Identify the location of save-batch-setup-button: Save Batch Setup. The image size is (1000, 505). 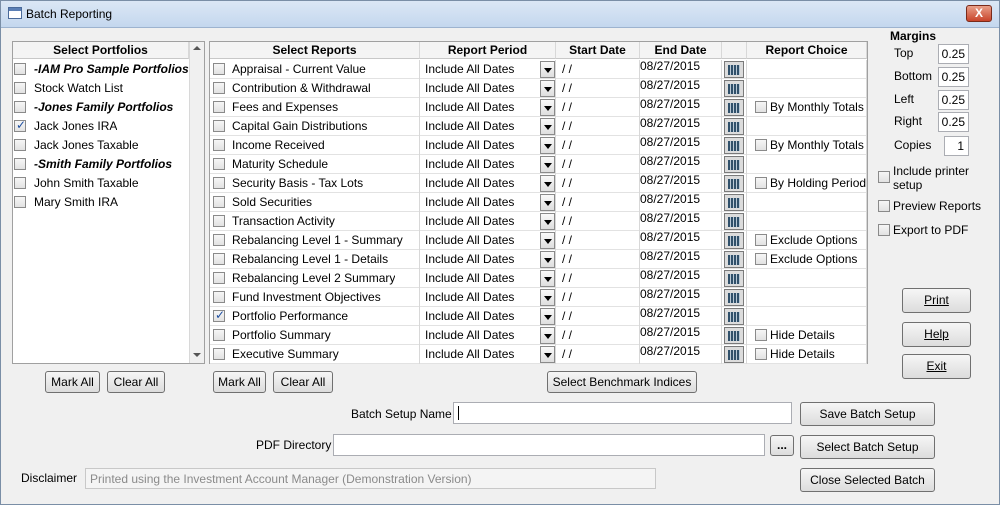
(867, 414).